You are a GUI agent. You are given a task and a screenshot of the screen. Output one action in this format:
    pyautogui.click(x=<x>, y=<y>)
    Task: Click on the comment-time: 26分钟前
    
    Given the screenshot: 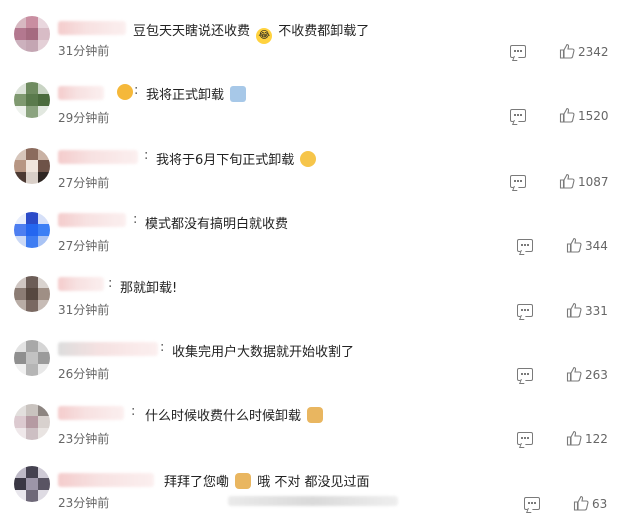 What is the action you would take?
    pyautogui.click(x=84, y=374)
    